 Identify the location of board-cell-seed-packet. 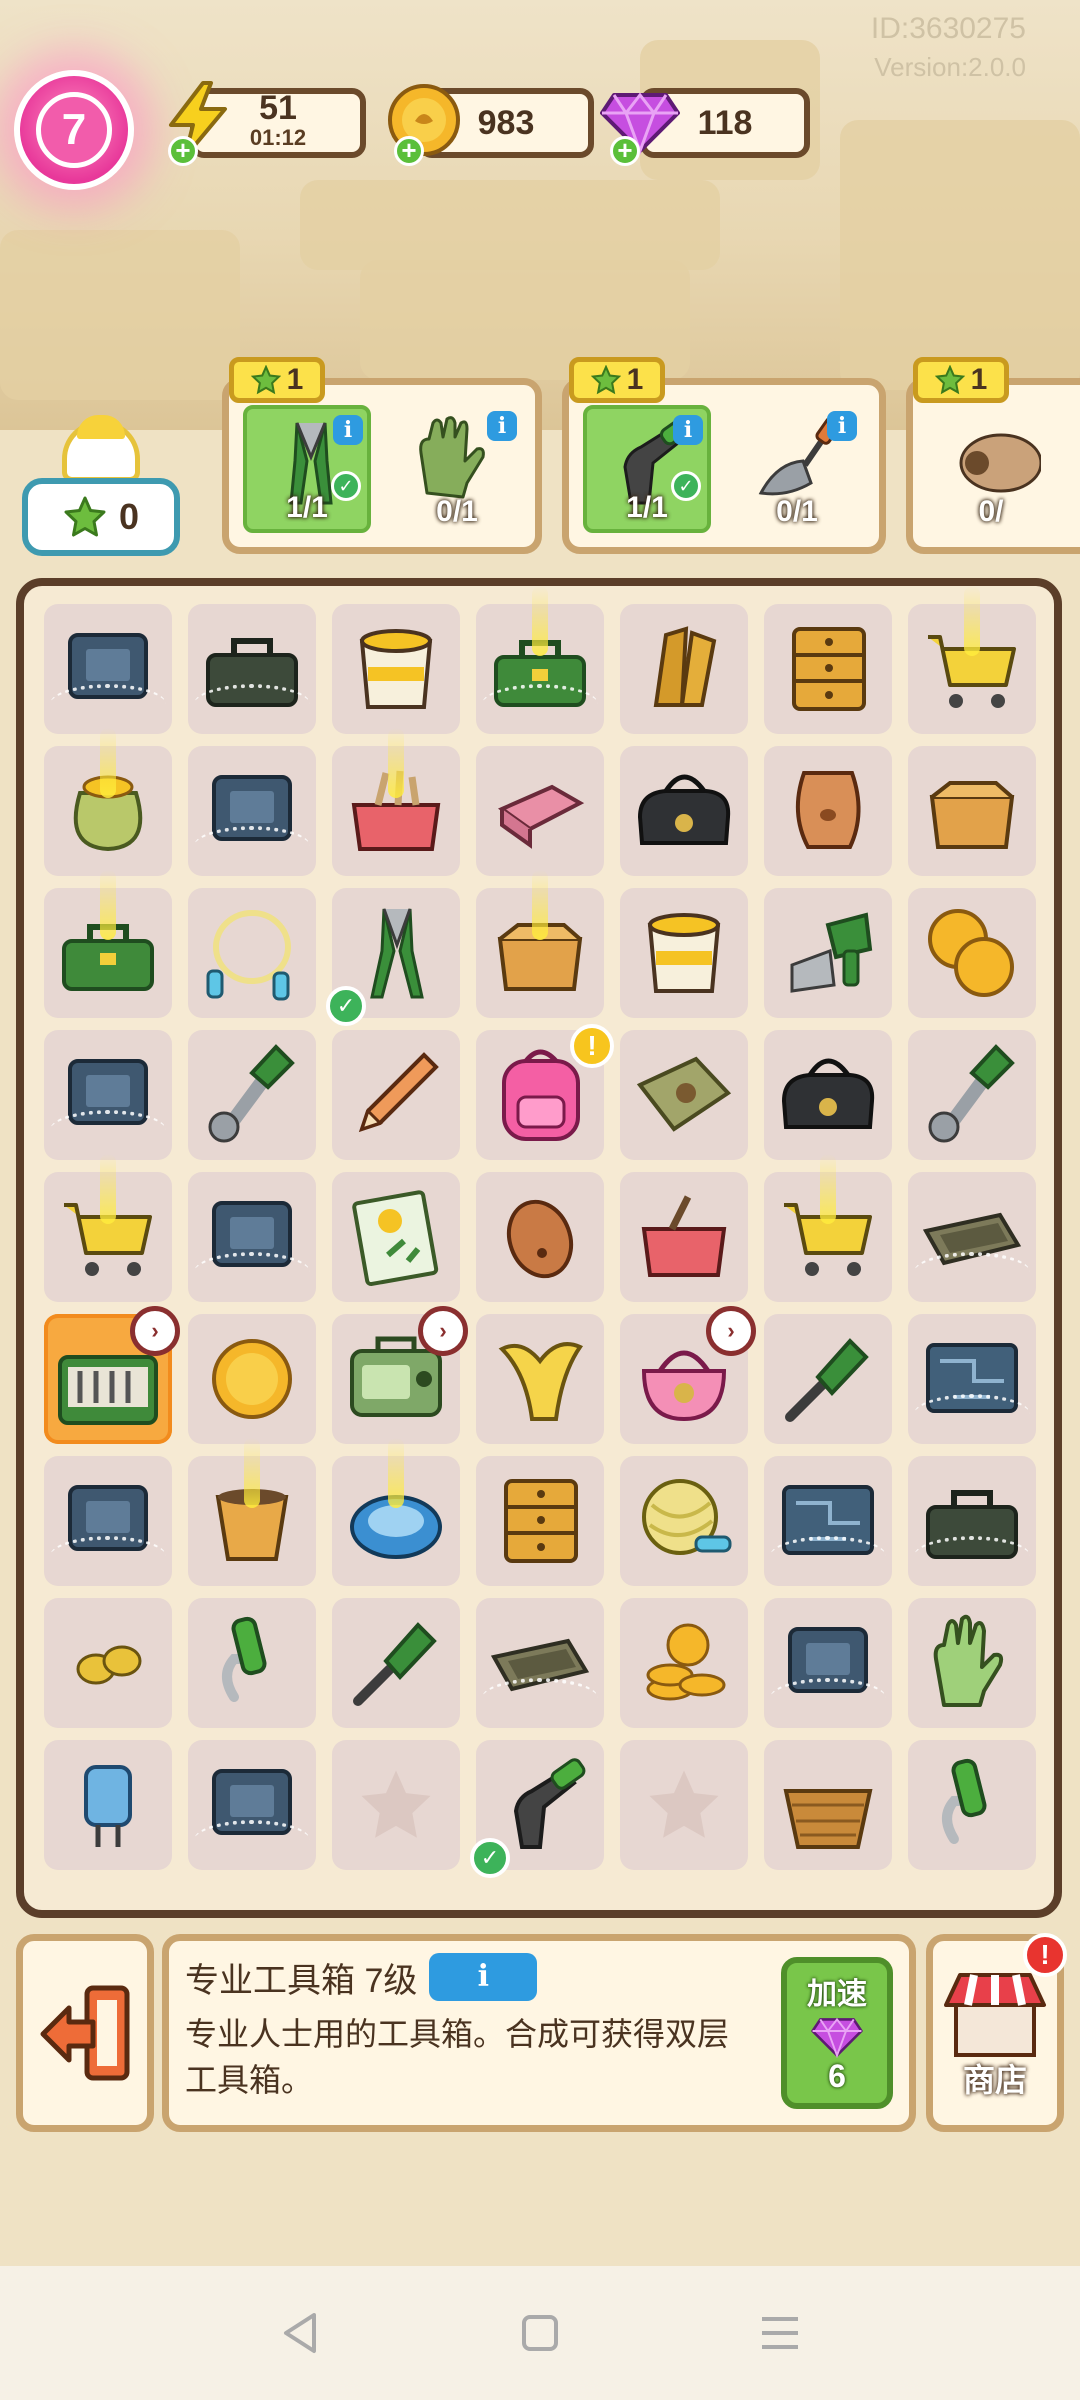
(396, 1237).